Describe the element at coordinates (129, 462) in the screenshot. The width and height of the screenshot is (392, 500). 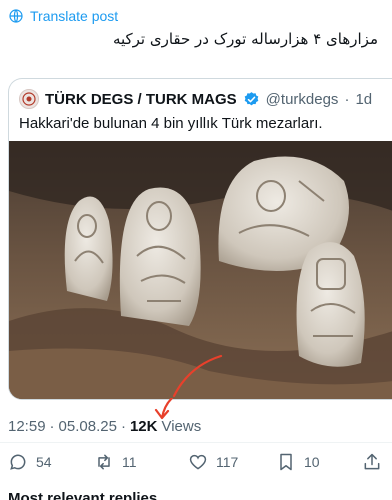
I see `repost-count: 11` at that location.